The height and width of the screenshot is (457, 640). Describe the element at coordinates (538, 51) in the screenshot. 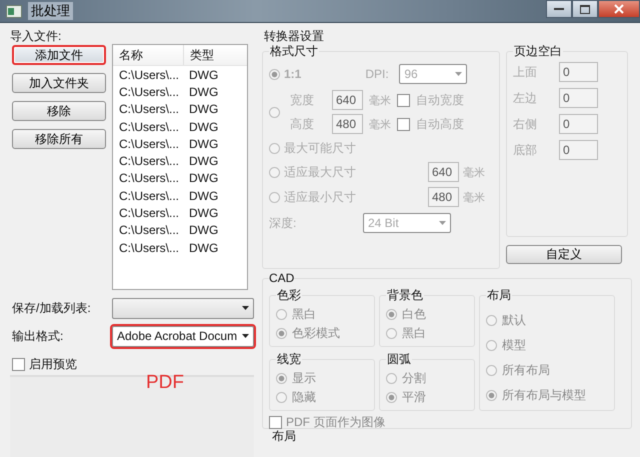

I see `group-title: 页边空白` at that location.